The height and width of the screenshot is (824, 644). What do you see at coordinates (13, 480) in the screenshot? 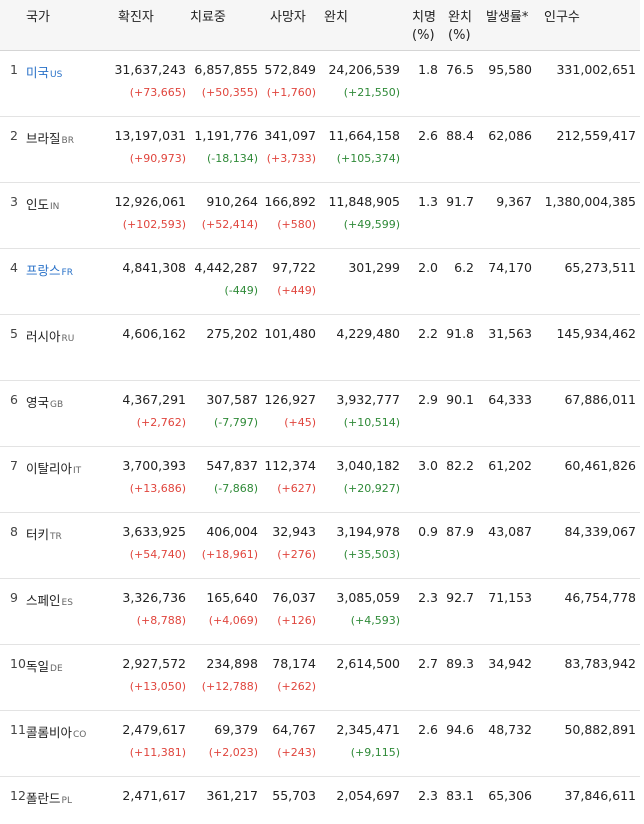
I see `rank-cell: 7` at bounding box center [13, 480].